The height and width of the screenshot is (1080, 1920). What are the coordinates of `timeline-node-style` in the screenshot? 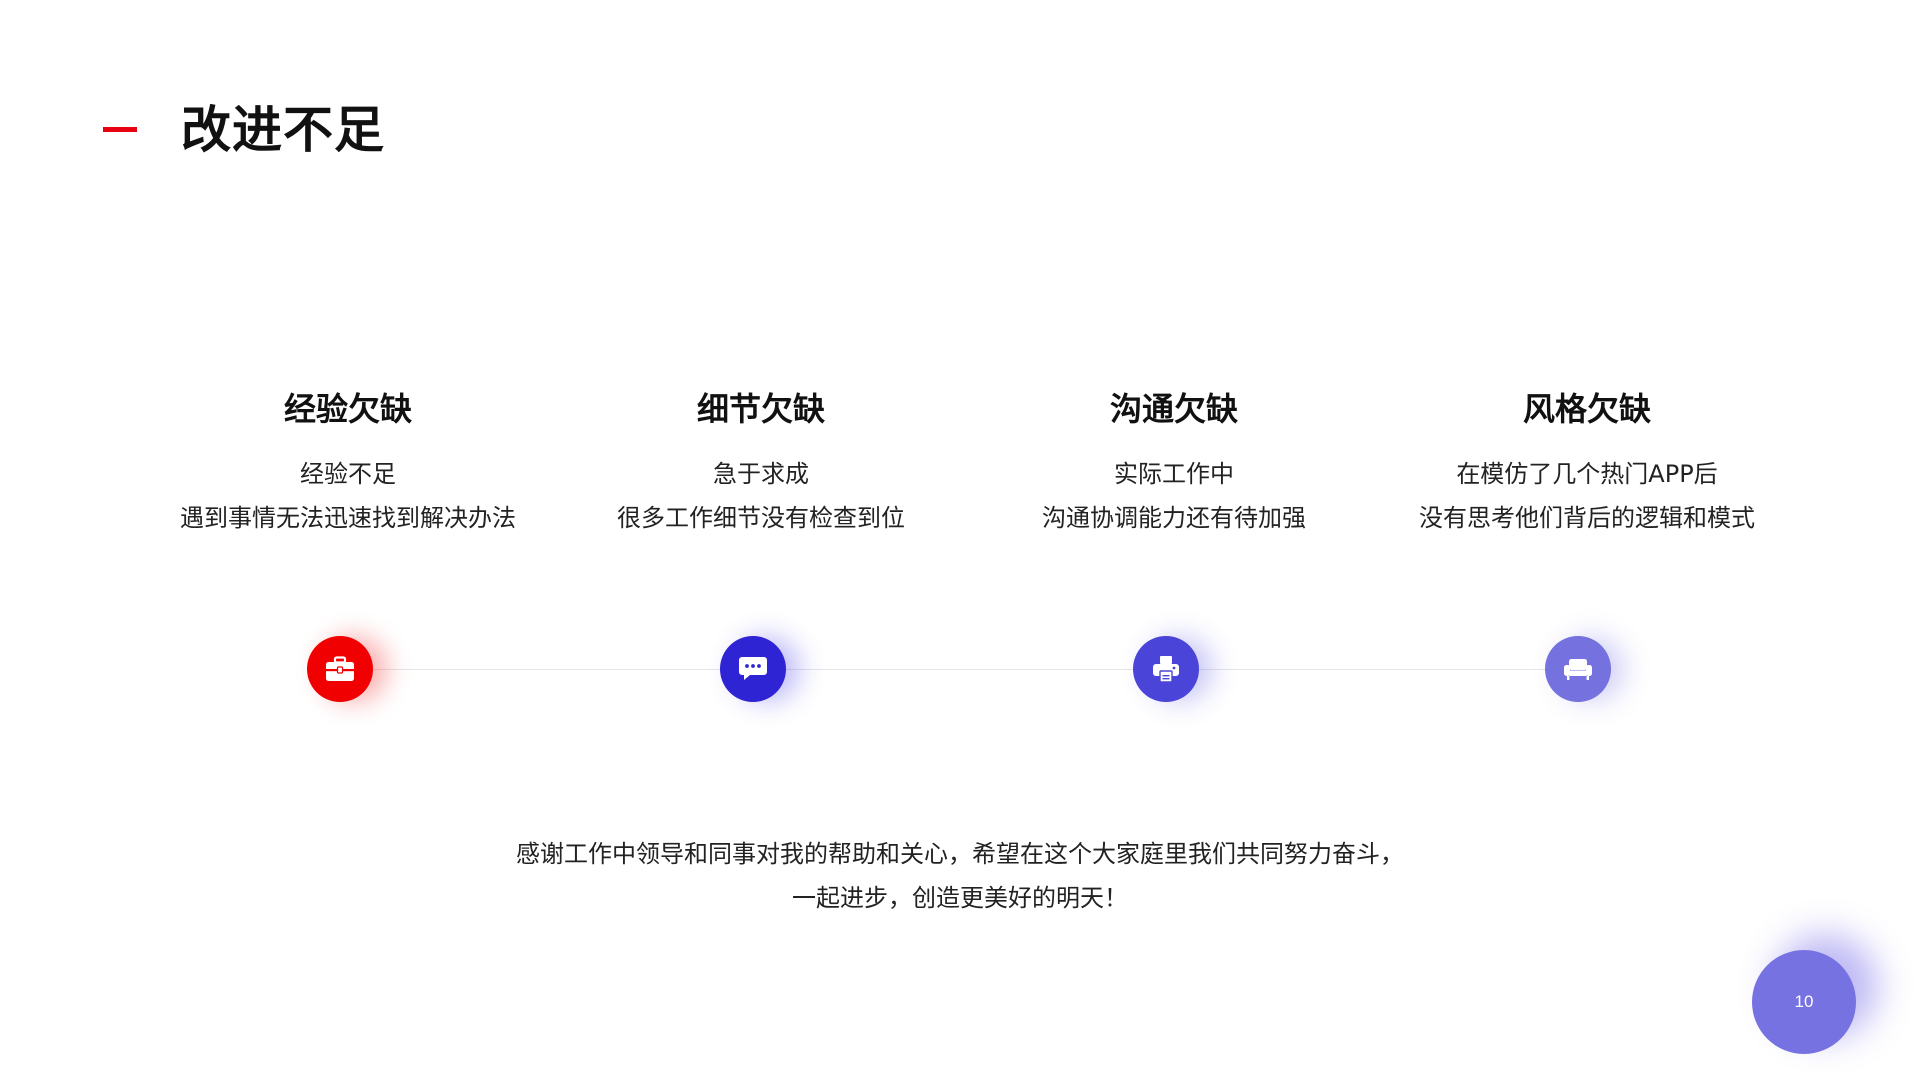 It's located at (1578, 669).